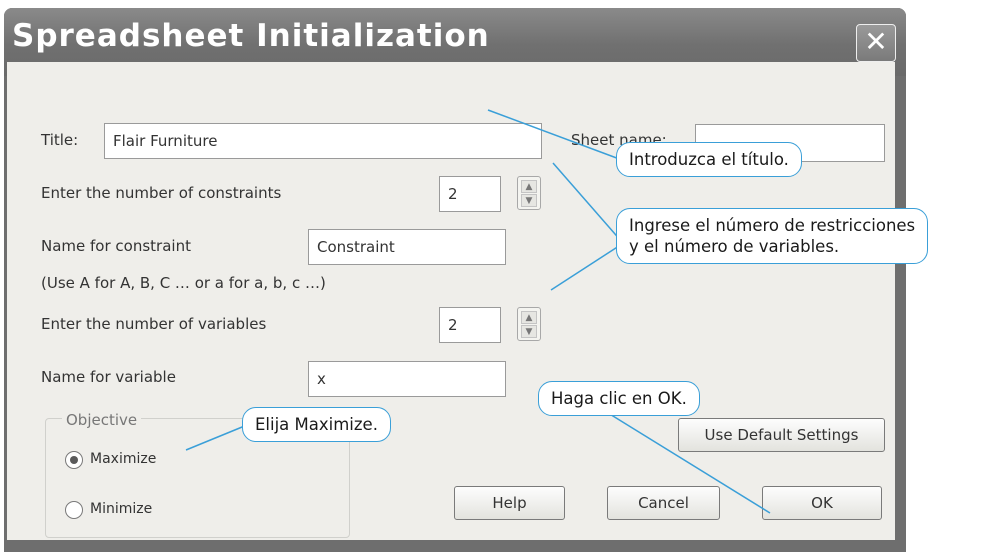 The width and height of the screenshot is (991, 554). Describe the element at coordinates (734, 246) in the screenshot. I see `counts-callout-line2: y el número de variables.` at that location.